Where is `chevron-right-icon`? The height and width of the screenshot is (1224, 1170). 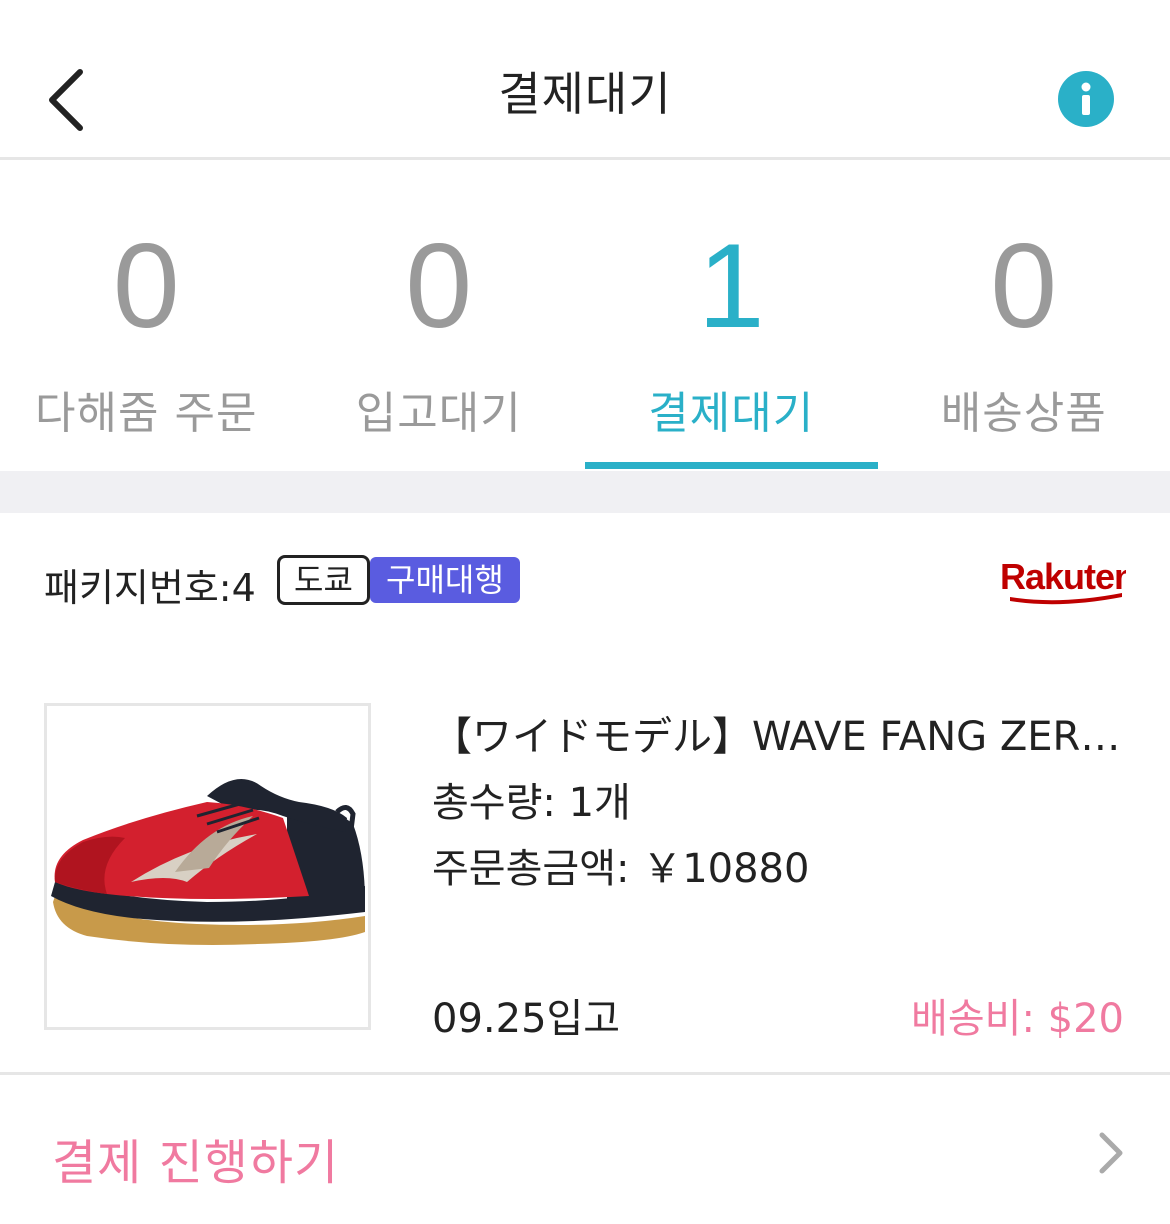 chevron-right-icon is located at coordinates (1111, 1153).